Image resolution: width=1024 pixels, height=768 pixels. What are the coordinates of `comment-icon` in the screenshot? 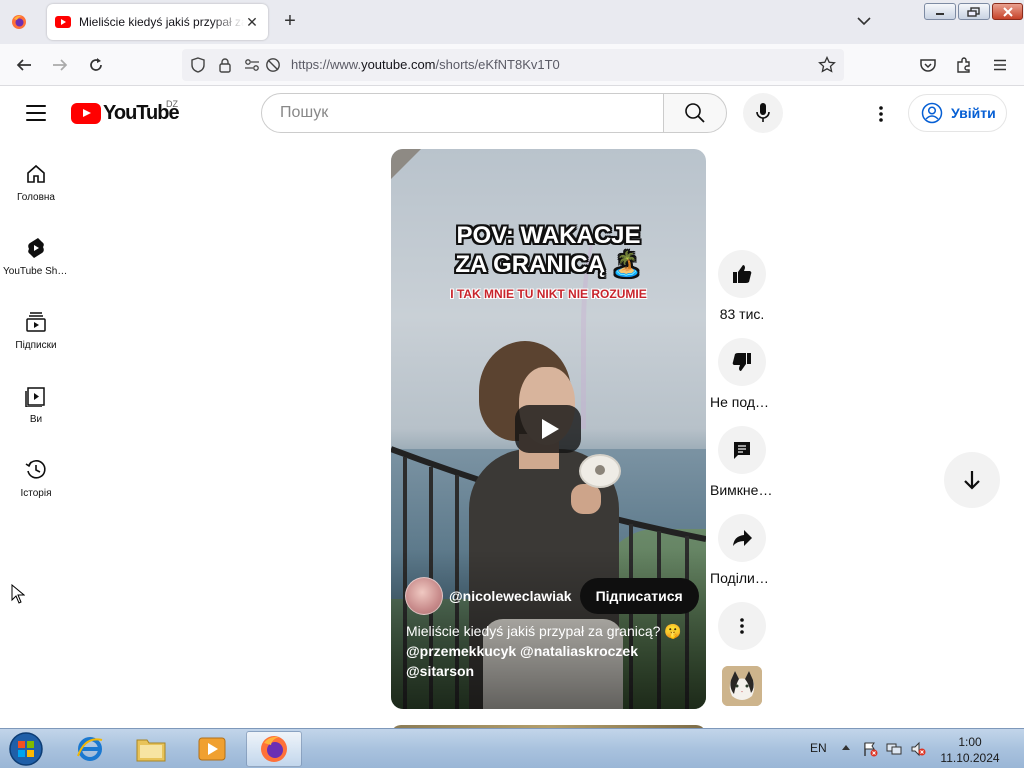 It's located at (742, 450).